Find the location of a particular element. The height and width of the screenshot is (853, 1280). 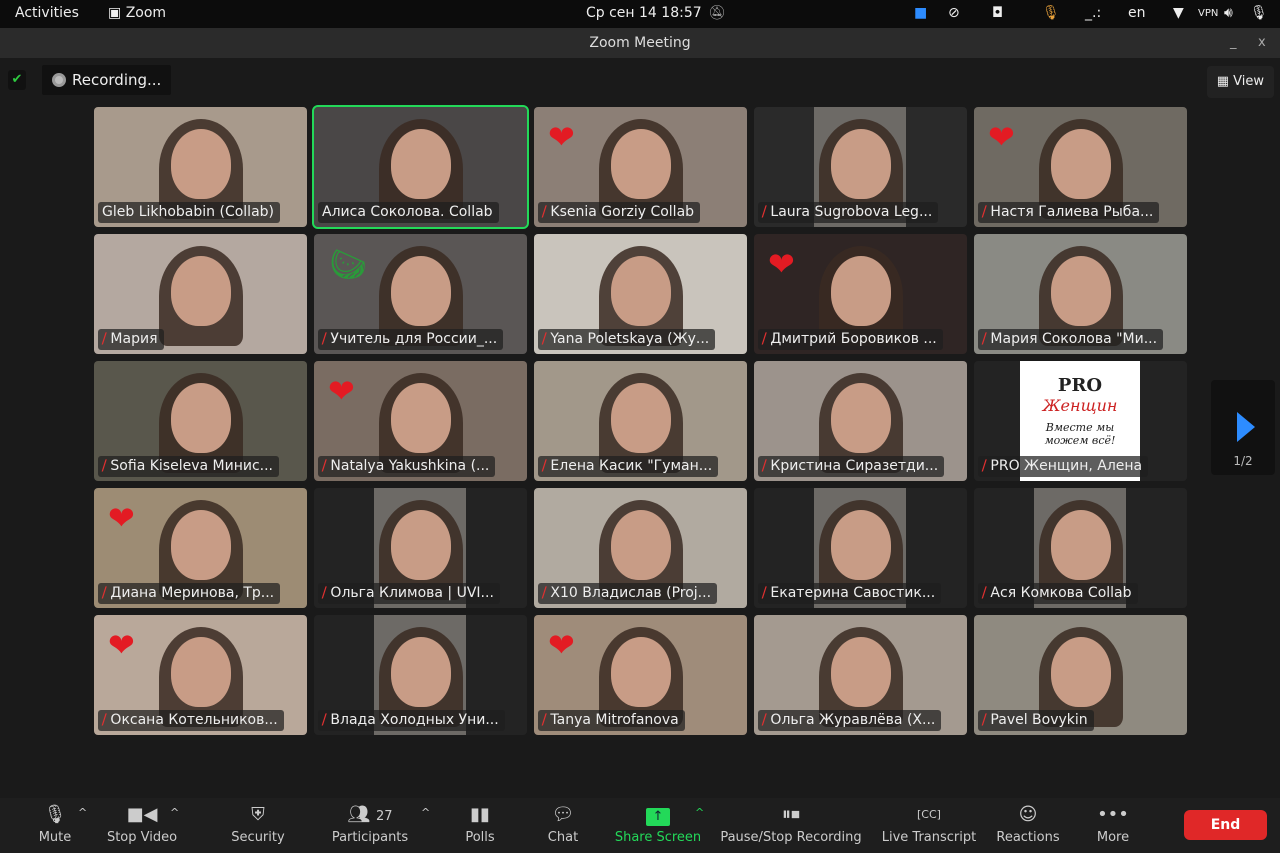

participant-name: Gleb Likhobabin (Collab) is located at coordinates (188, 212).